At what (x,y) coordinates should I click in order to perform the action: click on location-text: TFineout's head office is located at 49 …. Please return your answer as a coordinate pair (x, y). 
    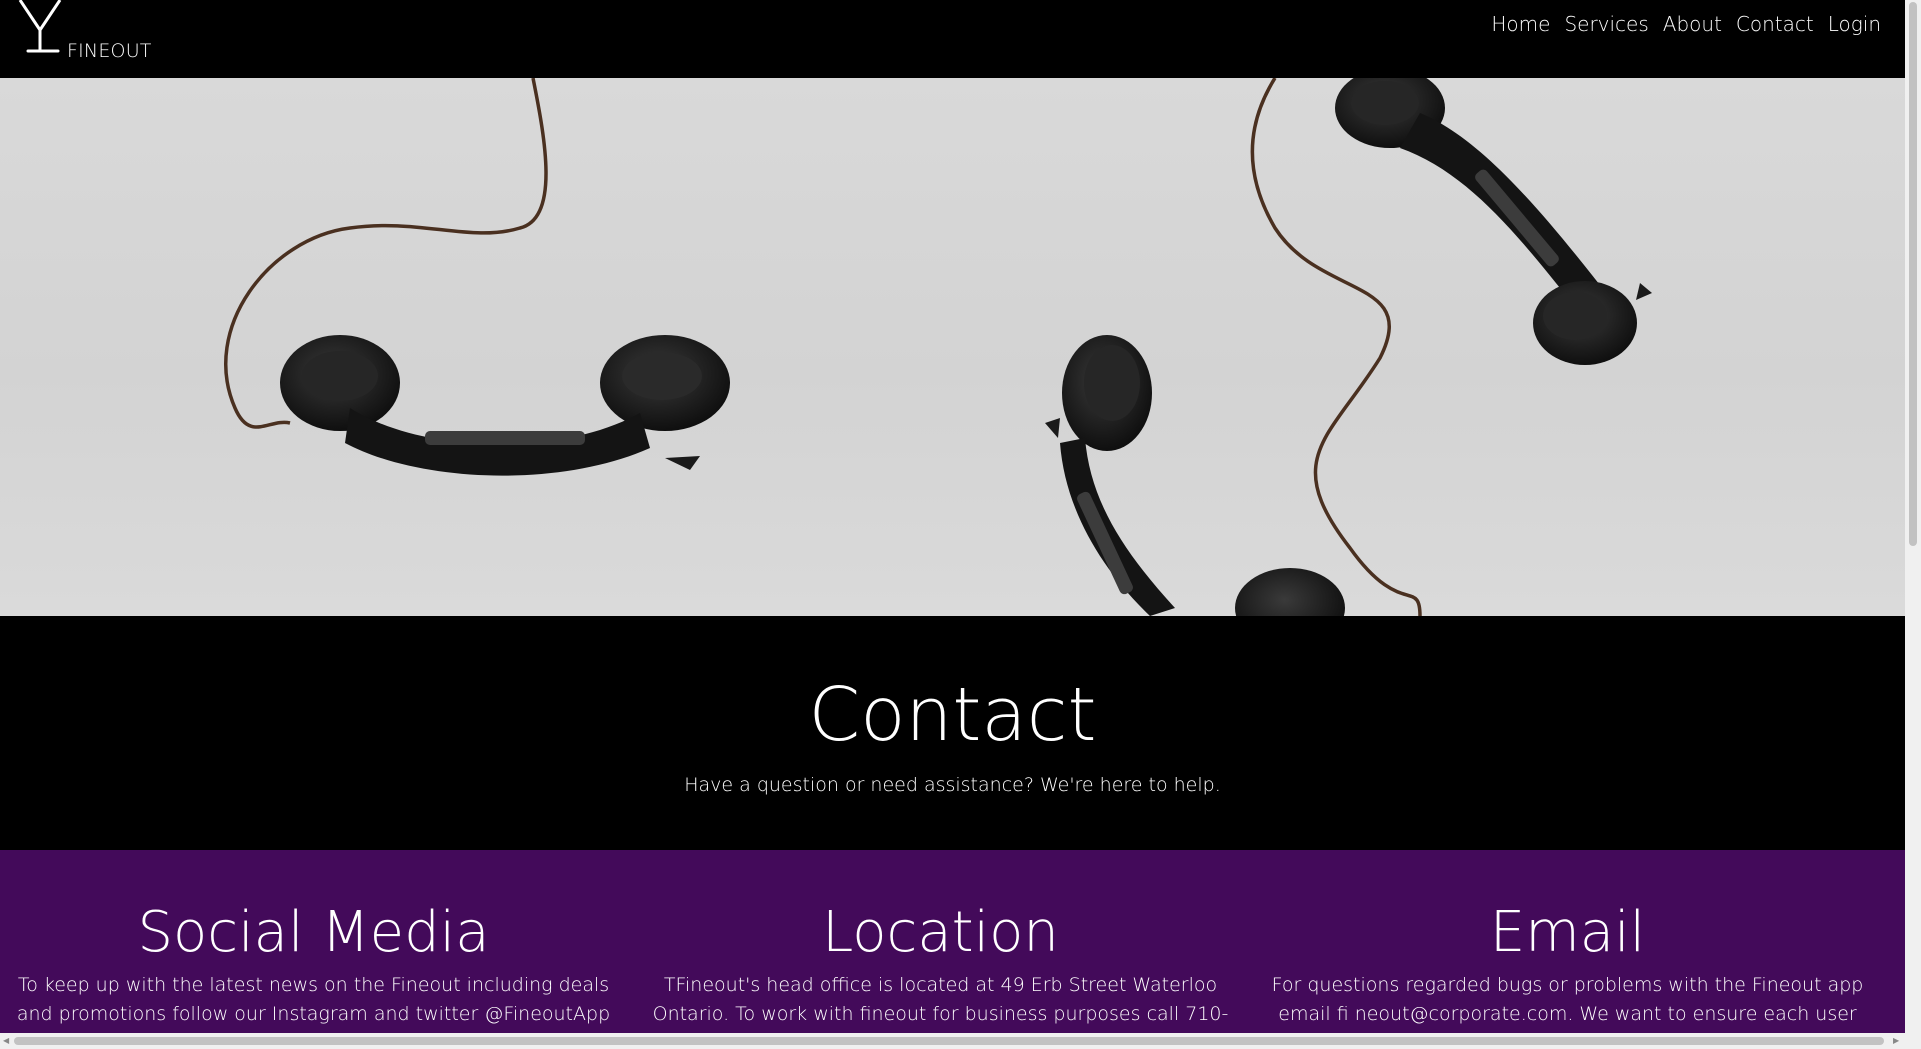
    Looking at the image, I should click on (940, 1003).